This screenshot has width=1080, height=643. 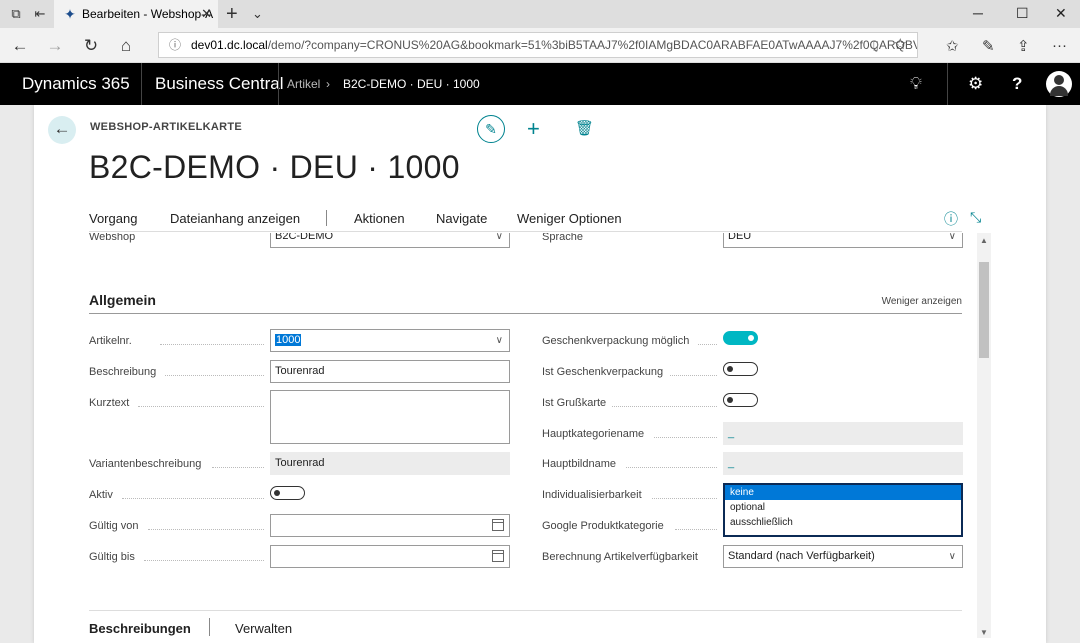 I want to click on show-less-link: Weniger anzeigen, so click(x=922, y=301).